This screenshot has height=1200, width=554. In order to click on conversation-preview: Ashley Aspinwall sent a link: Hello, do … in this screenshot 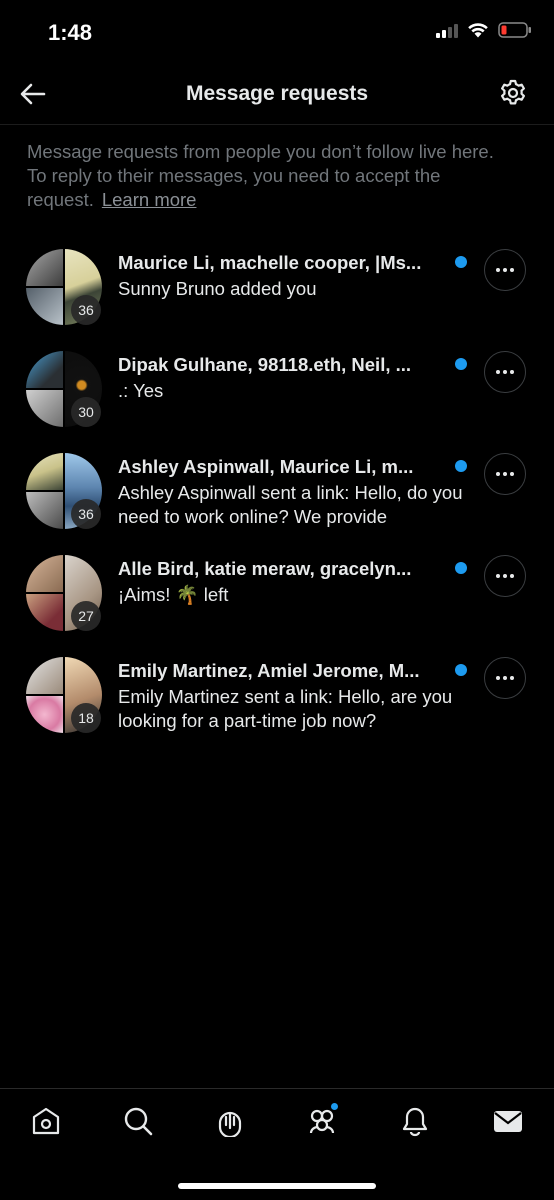, I will do `click(290, 504)`.